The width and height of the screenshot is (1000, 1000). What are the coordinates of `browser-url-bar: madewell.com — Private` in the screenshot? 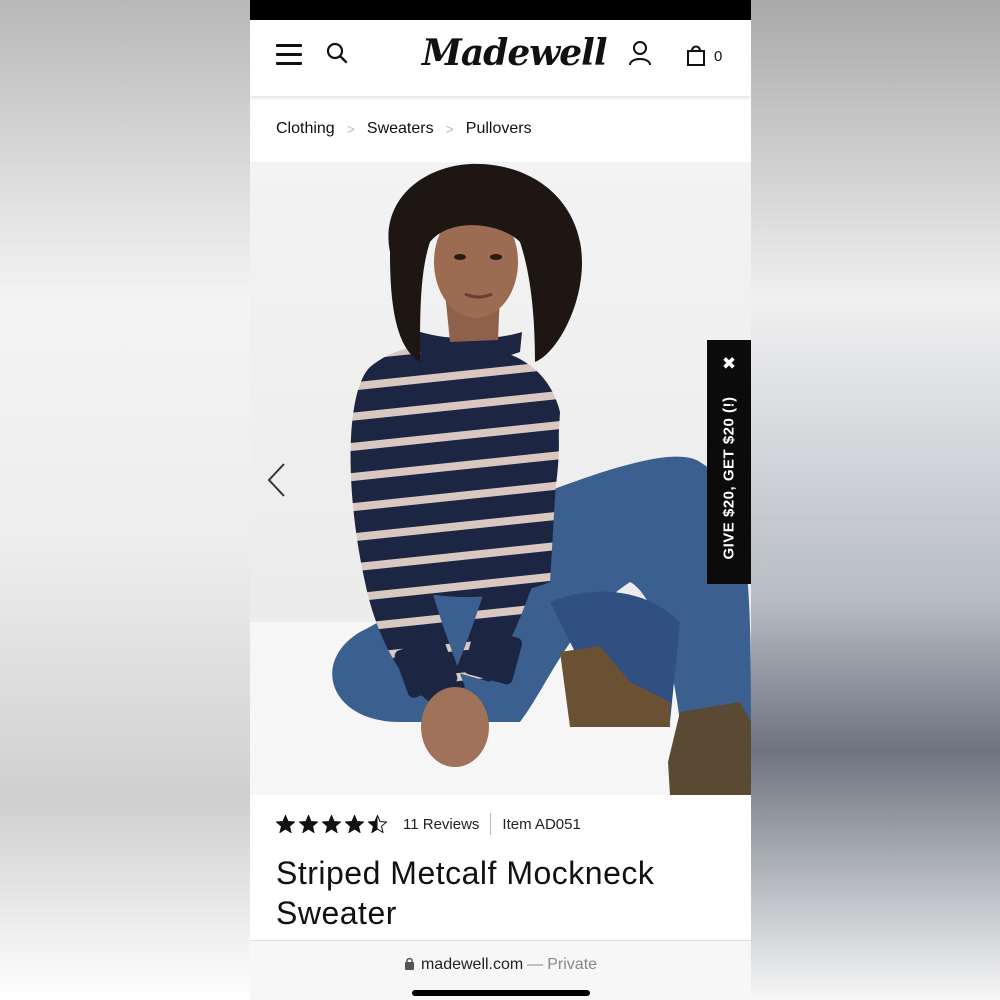 It's located at (500, 970).